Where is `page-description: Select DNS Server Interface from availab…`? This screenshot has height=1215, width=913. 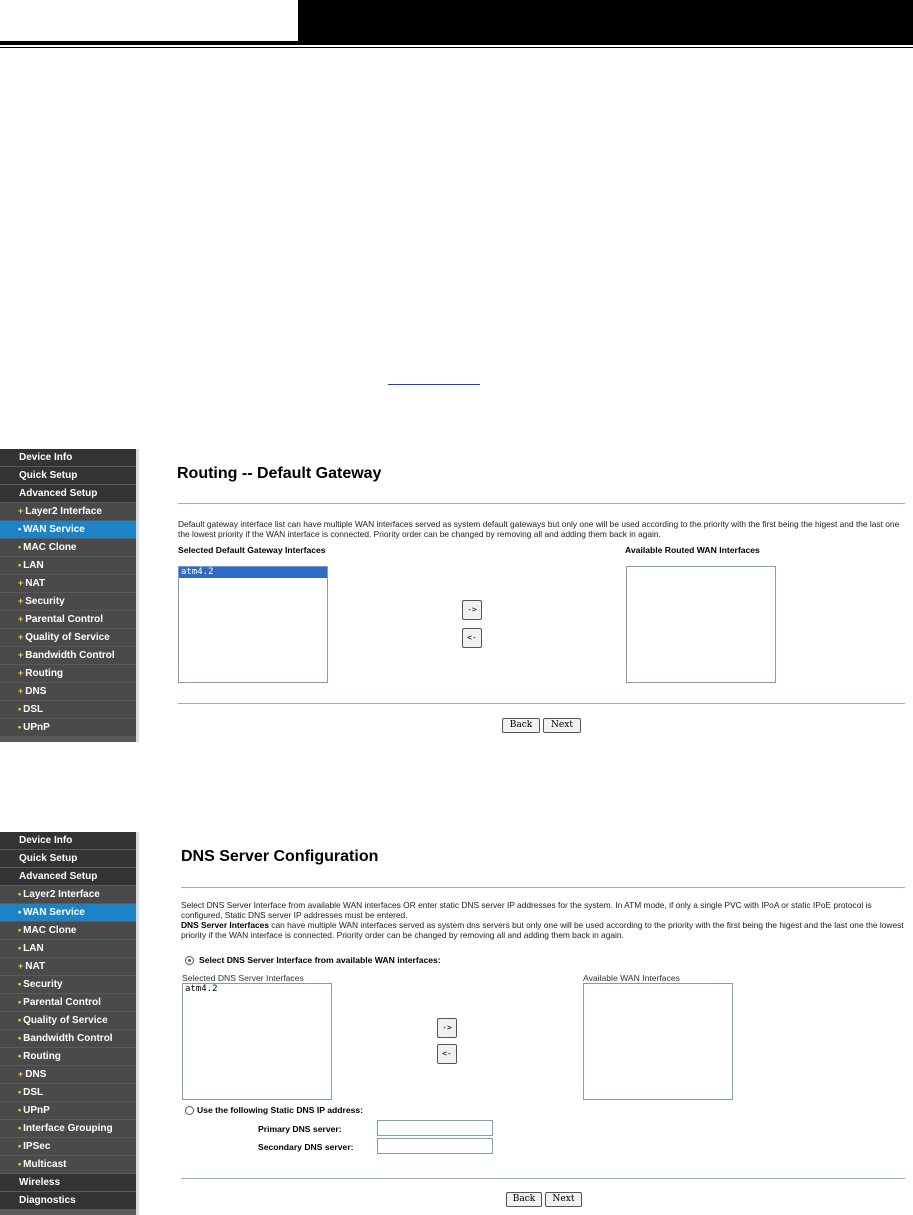 page-description: Select DNS Server Interface from availab… is located at coordinates (544, 920).